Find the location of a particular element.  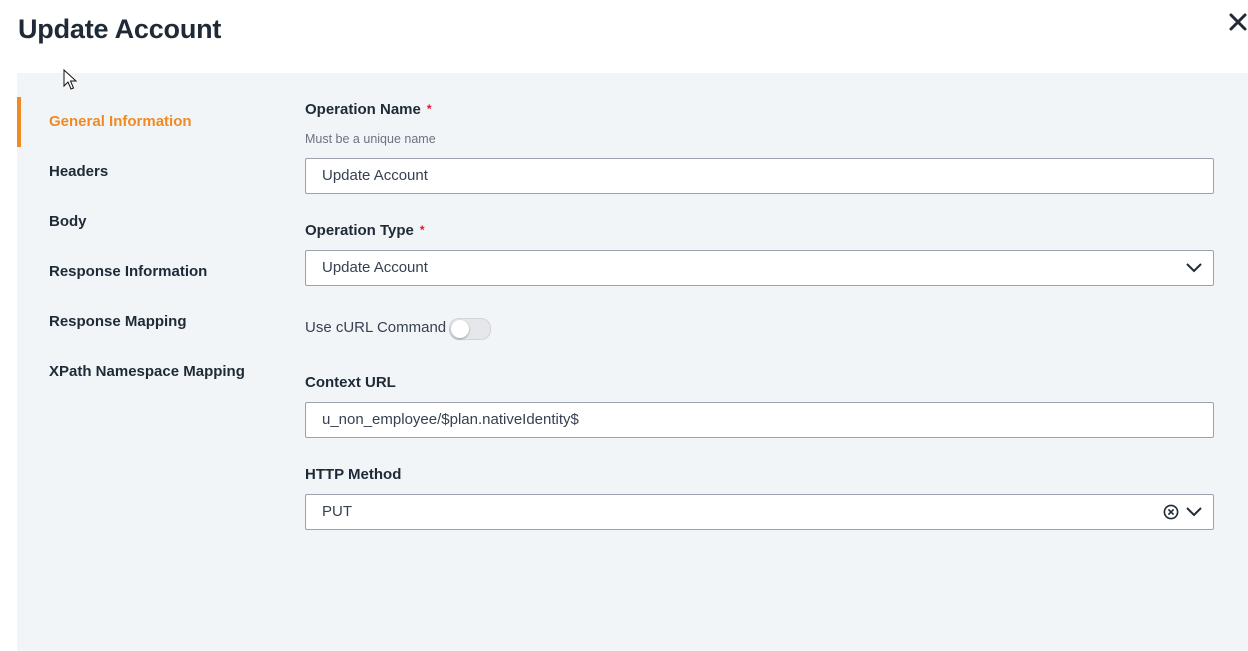

toggle-knob is located at coordinates (460, 329).